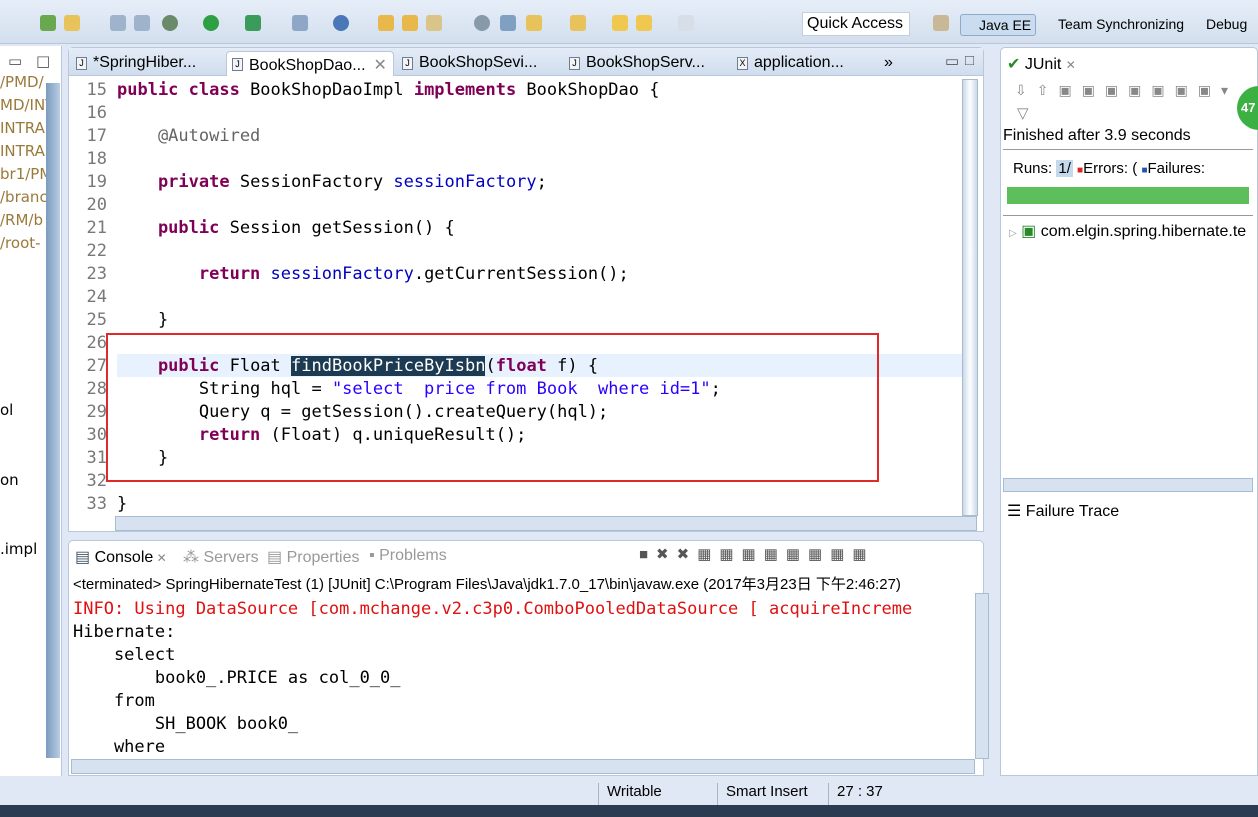 Image resolution: width=1258 pixels, height=817 pixels. I want to click on test-progress-bar, so click(1128, 195).